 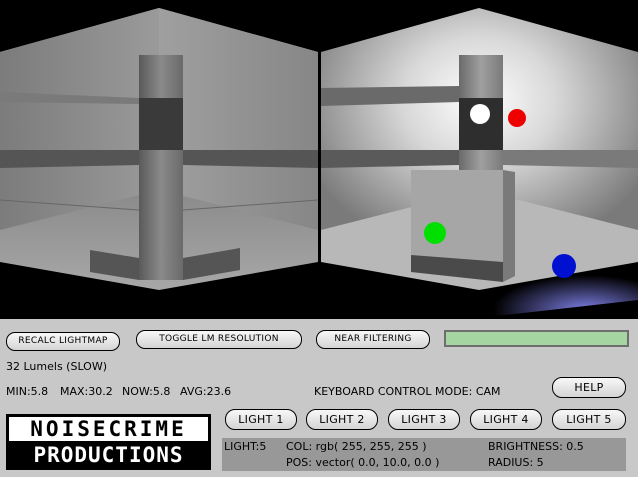 What do you see at coordinates (245, 446) in the screenshot?
I see `light-index-text: LIGHT:5` at bounding box center [245, 446].